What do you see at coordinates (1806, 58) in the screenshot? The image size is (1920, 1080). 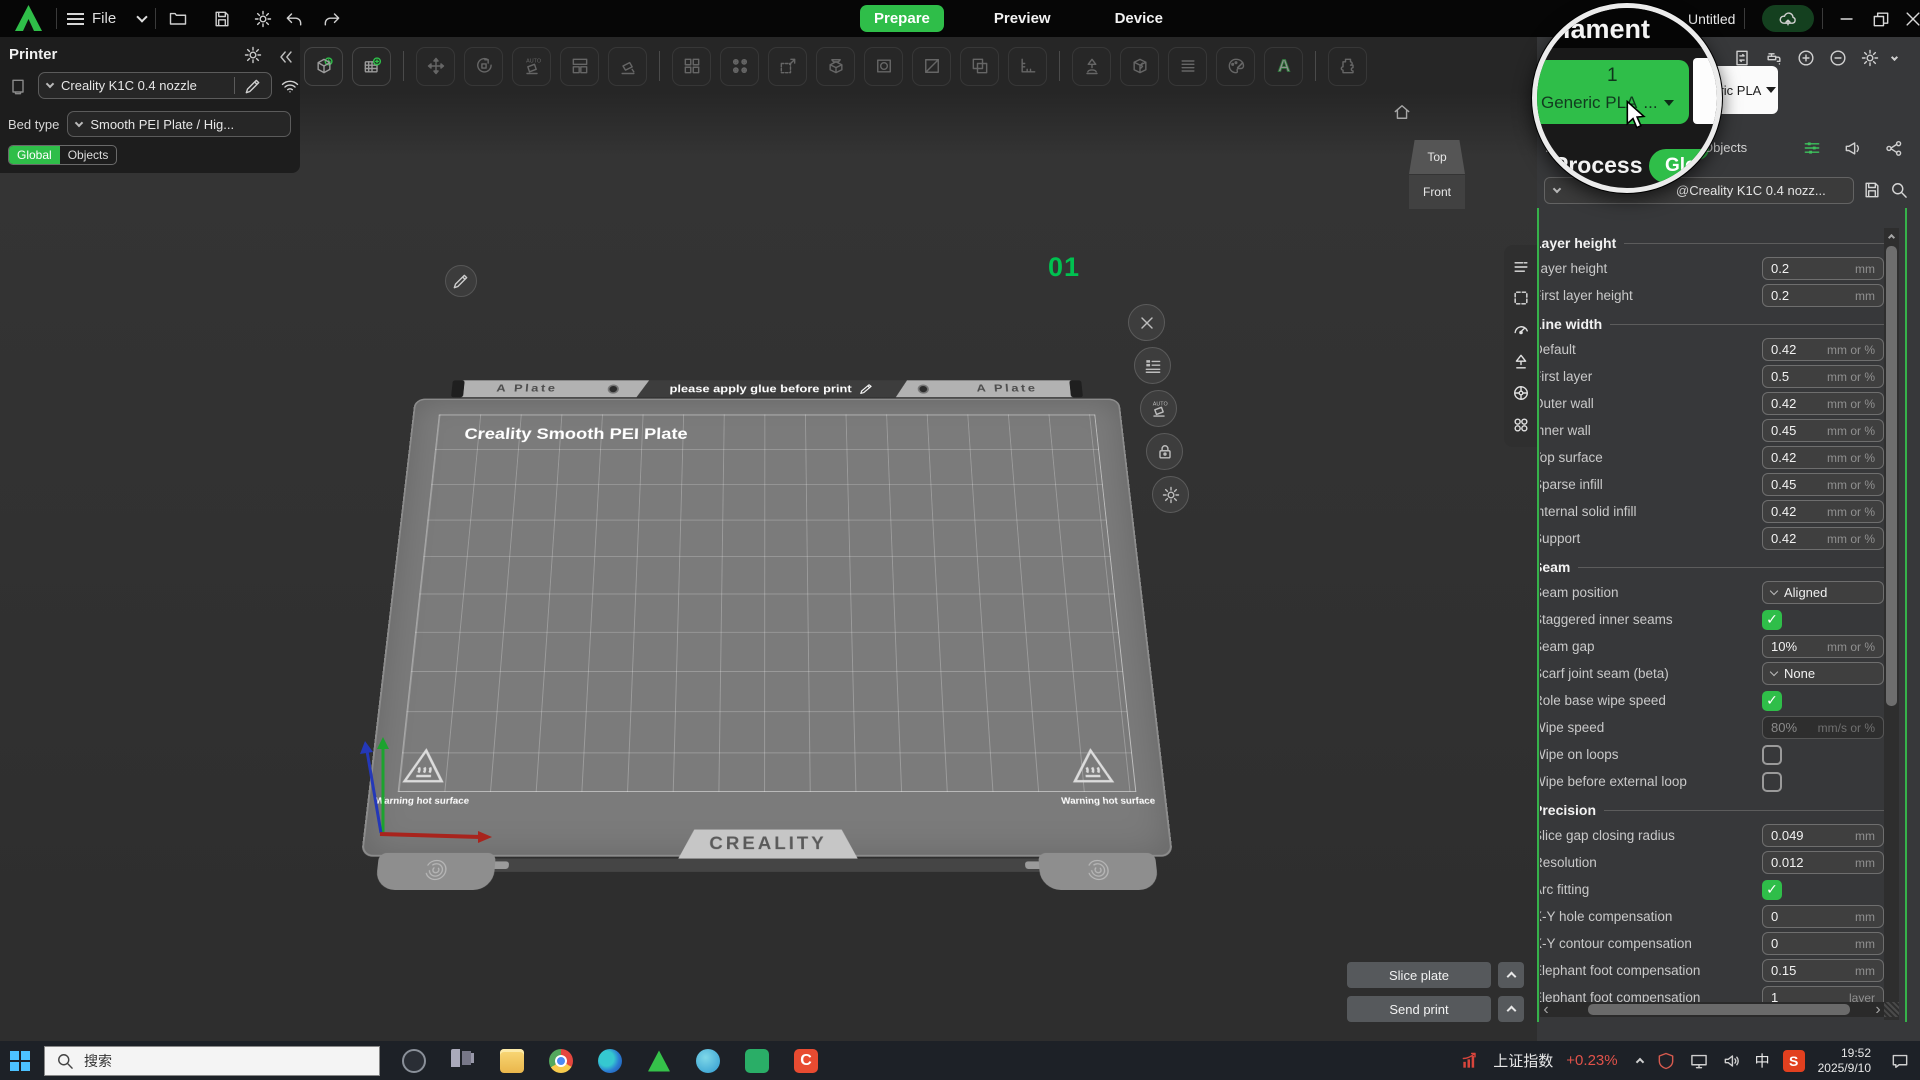 I see `filament-add-icon` at bounding box center [1806, 58].